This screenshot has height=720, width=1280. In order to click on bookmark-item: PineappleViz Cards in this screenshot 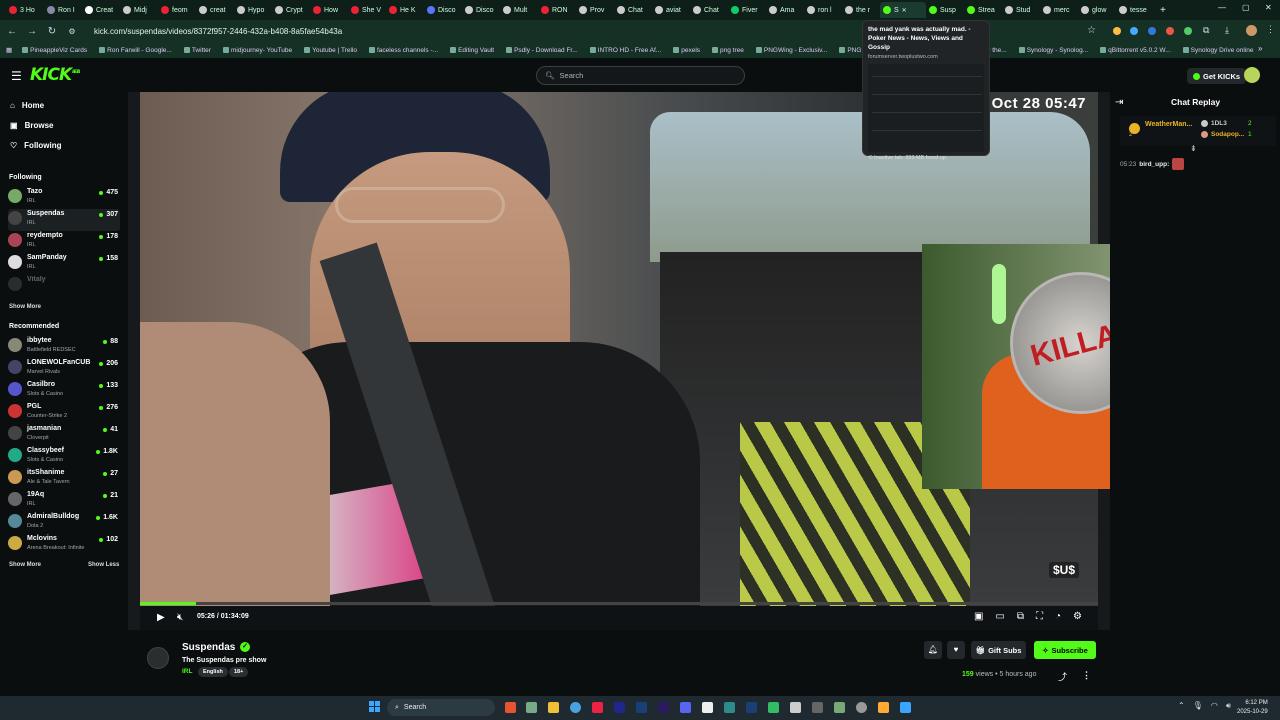, I will do `click(54, 50)`.